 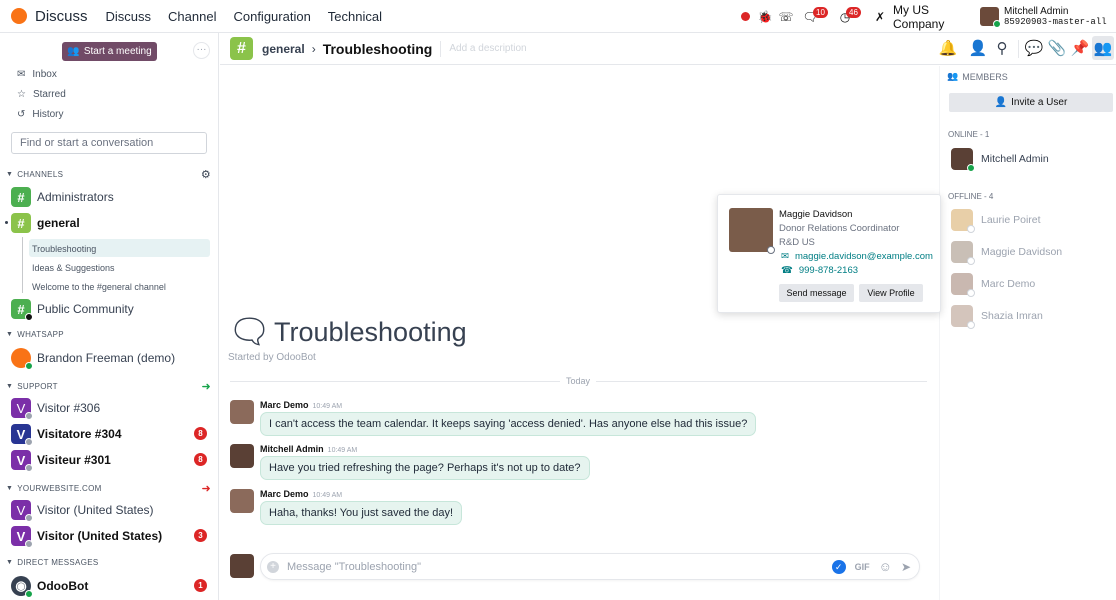 What do you see at coordinates (906, 567) in the screenshot?
I see `send-icon: ➤` at bounding box center [906, 567].